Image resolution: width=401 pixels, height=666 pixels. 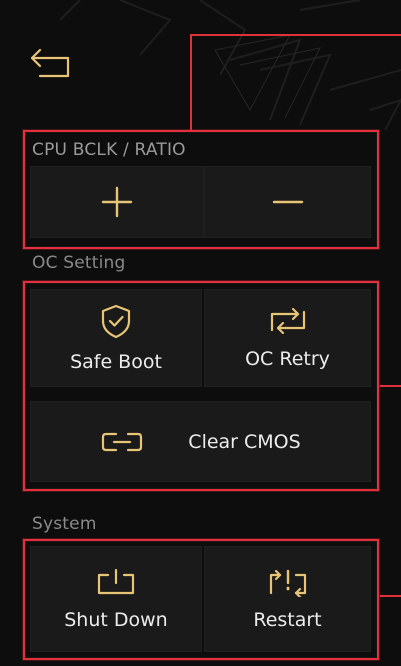 I want to click on plus-icon, so click(x=117, y=202).